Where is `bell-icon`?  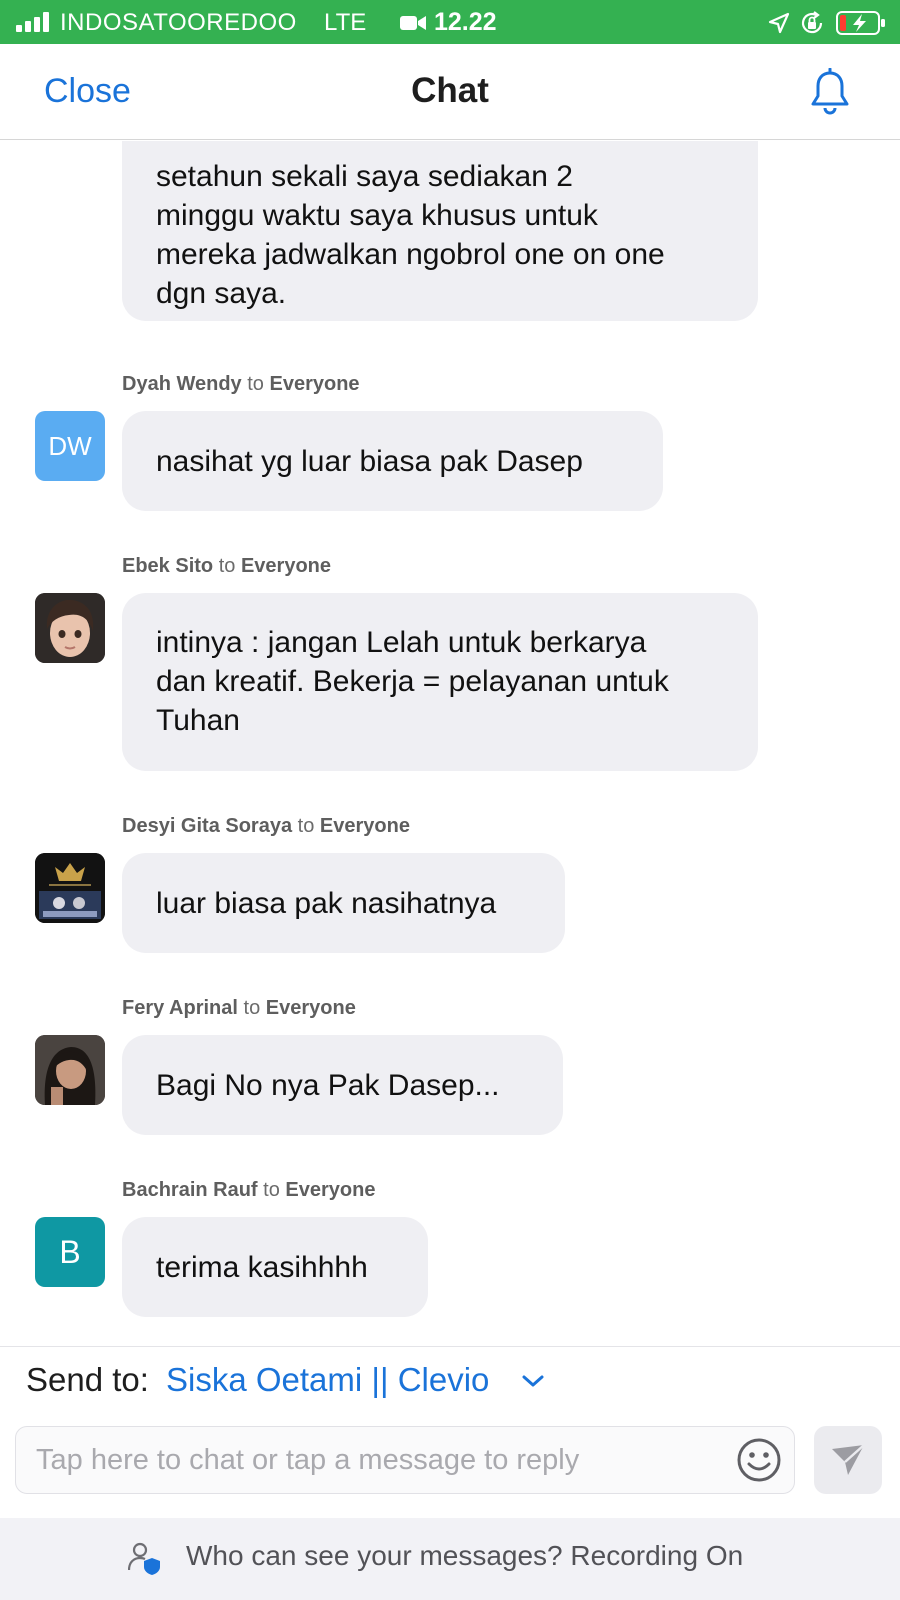 bell-icon is located at coordinates (830, 92).